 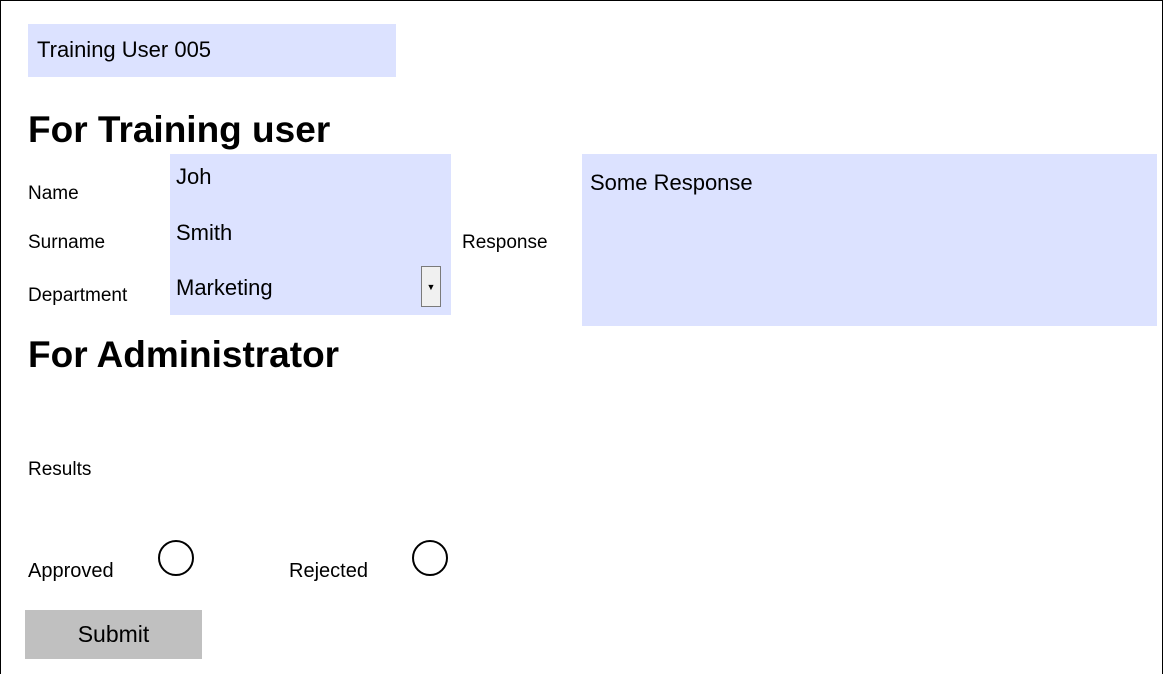 What do you see at coordinates (193, 177) in the screenshot?
I see `name-field: Joh` at bounding box center [193, 177].